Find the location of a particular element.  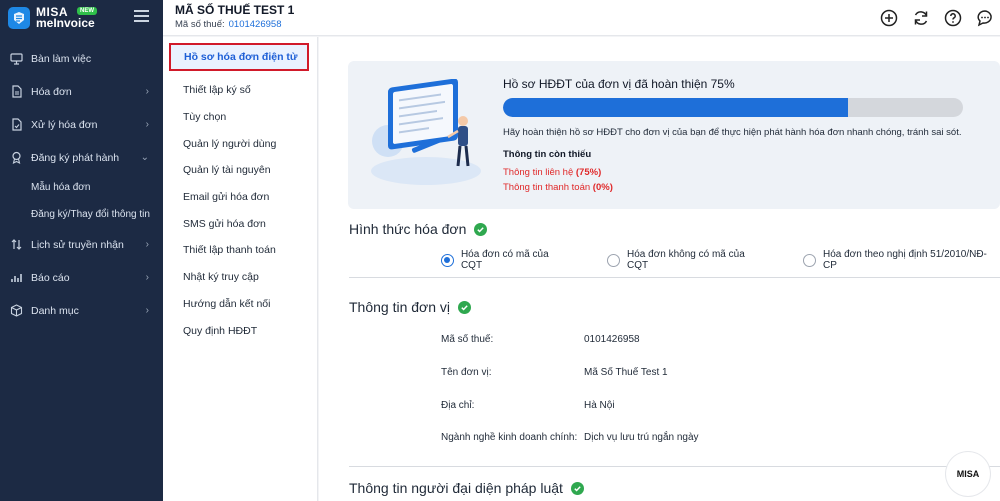

radio-label: Hóa đơn không có mã của CQT is located at coordinates (686, 260).